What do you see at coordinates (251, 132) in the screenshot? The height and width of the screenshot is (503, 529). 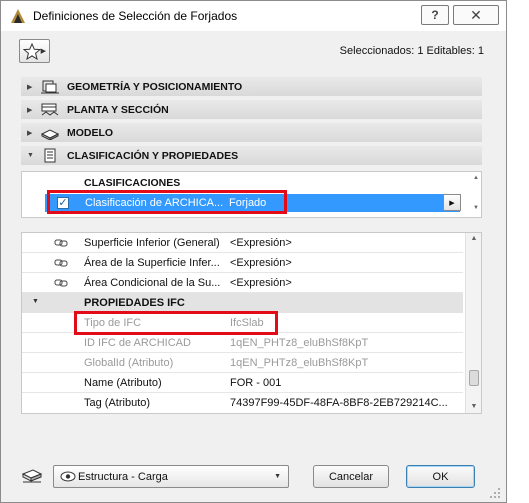 I see `section-model: ▶ MODELO` at bounding box center [251, 132].